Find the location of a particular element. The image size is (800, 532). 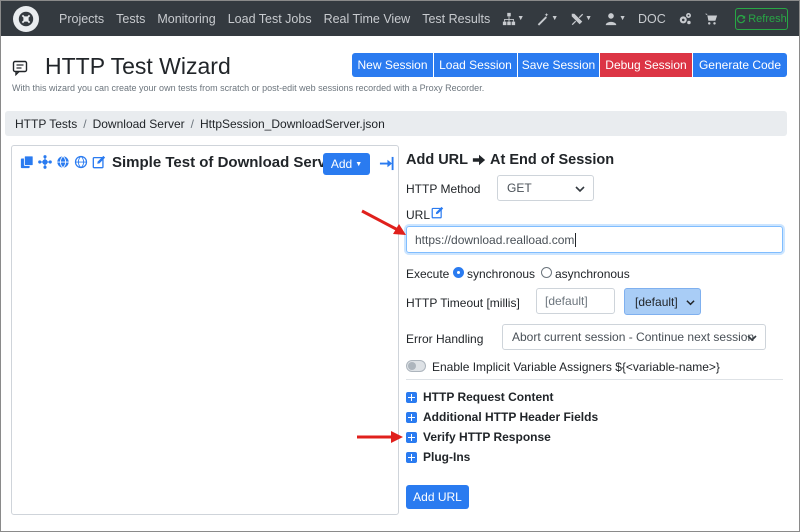

tools-icon is located at coordinates (577, 19).